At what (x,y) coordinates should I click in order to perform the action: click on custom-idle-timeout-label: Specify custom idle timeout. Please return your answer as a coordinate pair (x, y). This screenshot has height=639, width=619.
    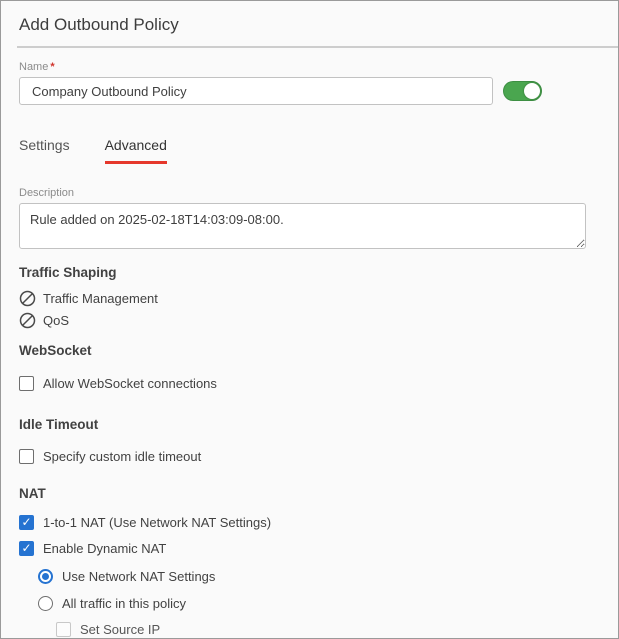
    Looking at the image, I should click on (122, 456).